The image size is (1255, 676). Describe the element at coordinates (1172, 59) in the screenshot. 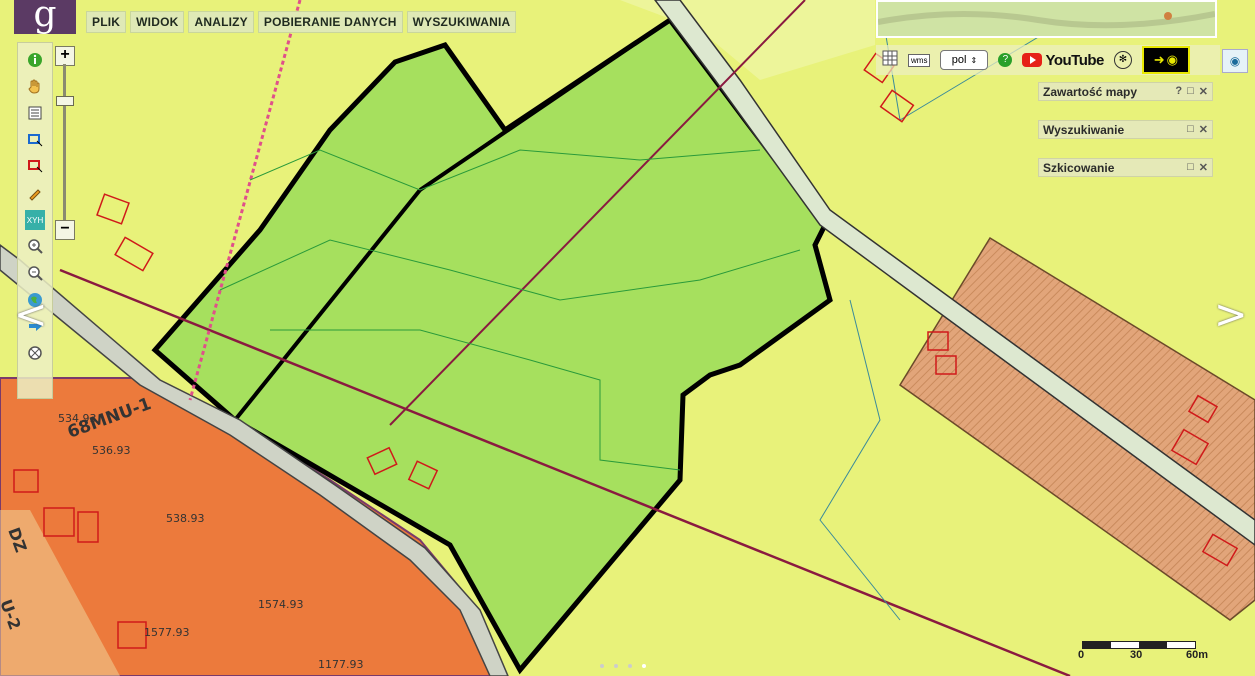

I see `eye-icon: ◉` at that location.